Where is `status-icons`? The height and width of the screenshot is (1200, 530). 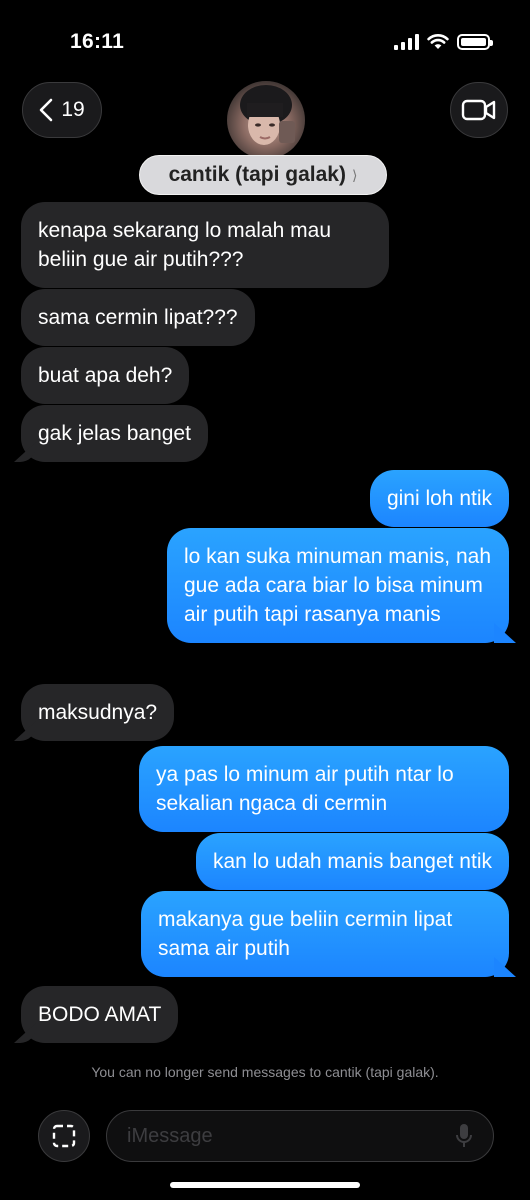
status-icons is located at coordinates (443, 41).